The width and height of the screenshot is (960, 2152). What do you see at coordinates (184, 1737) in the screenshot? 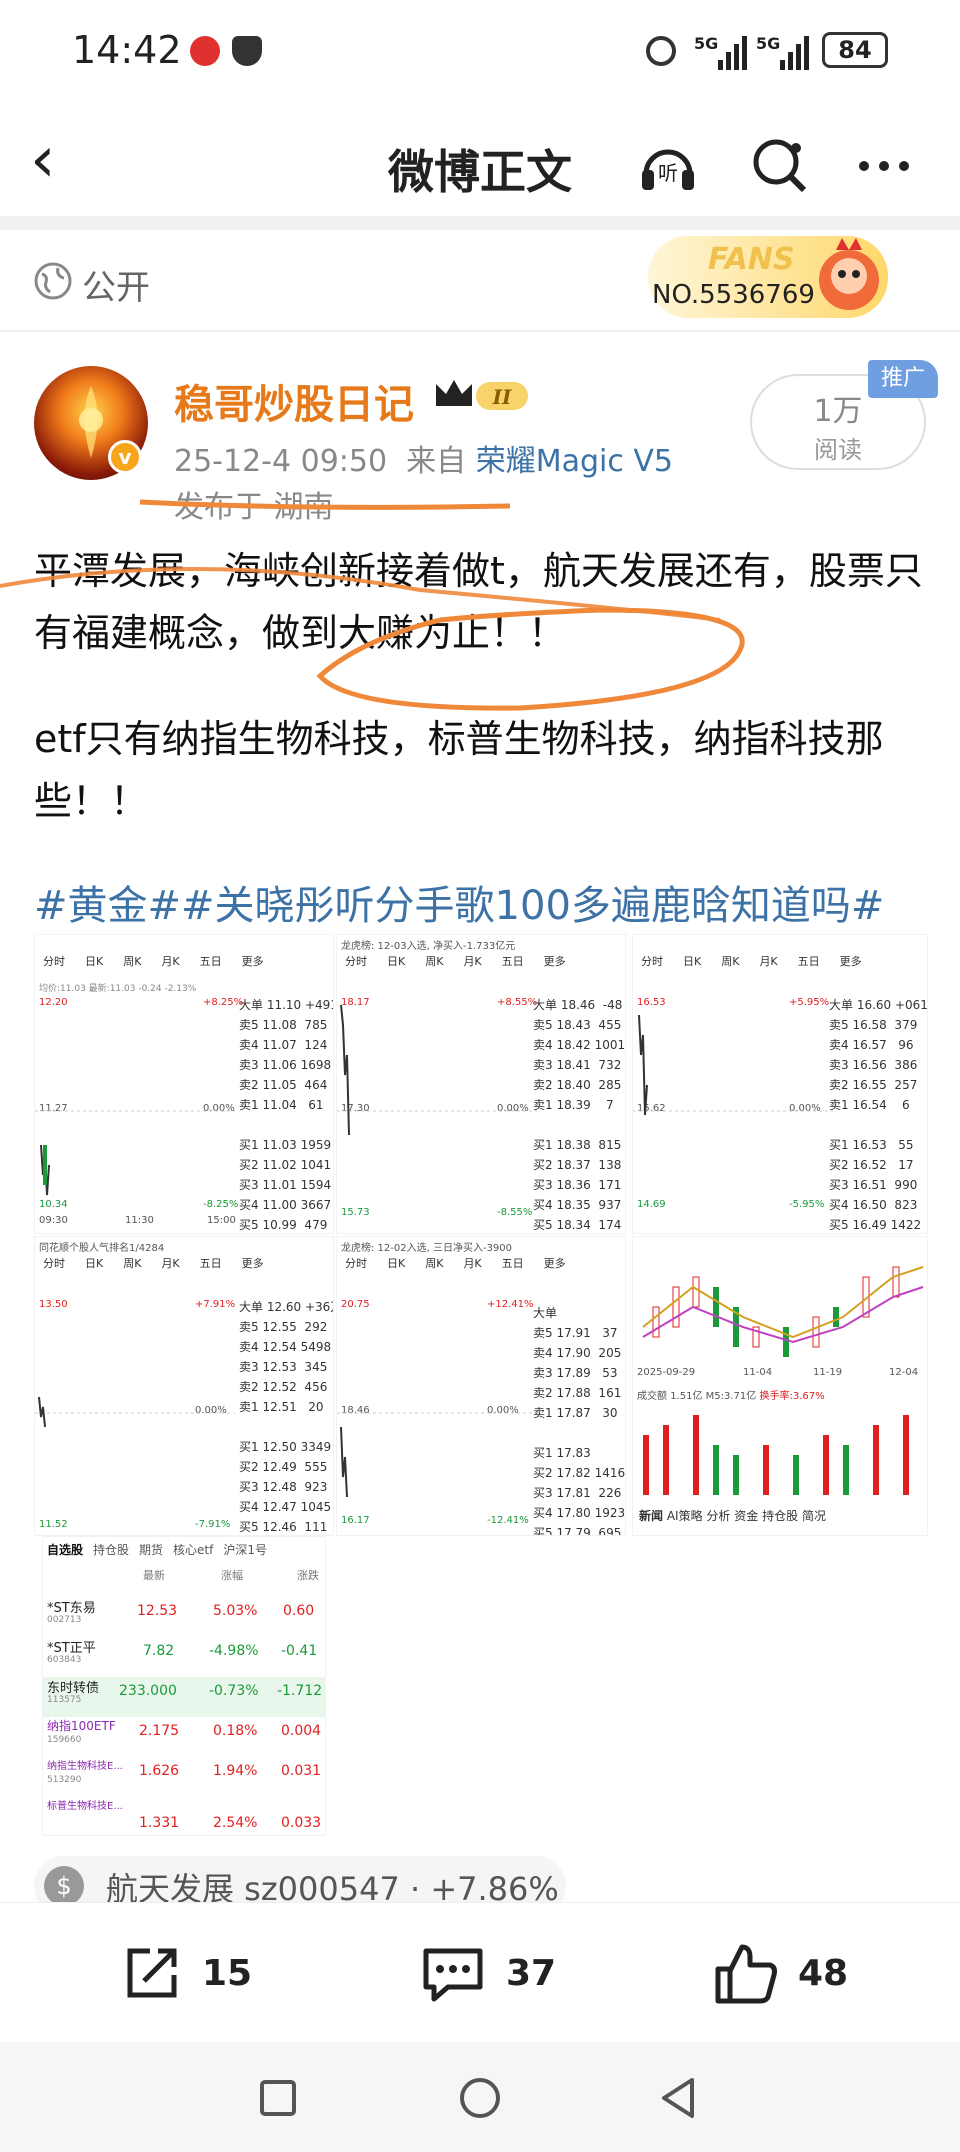
I see `table-row: 纳指100ETF 159660 2.175 0.18% 0.004` at bounding box center [184, 1737].